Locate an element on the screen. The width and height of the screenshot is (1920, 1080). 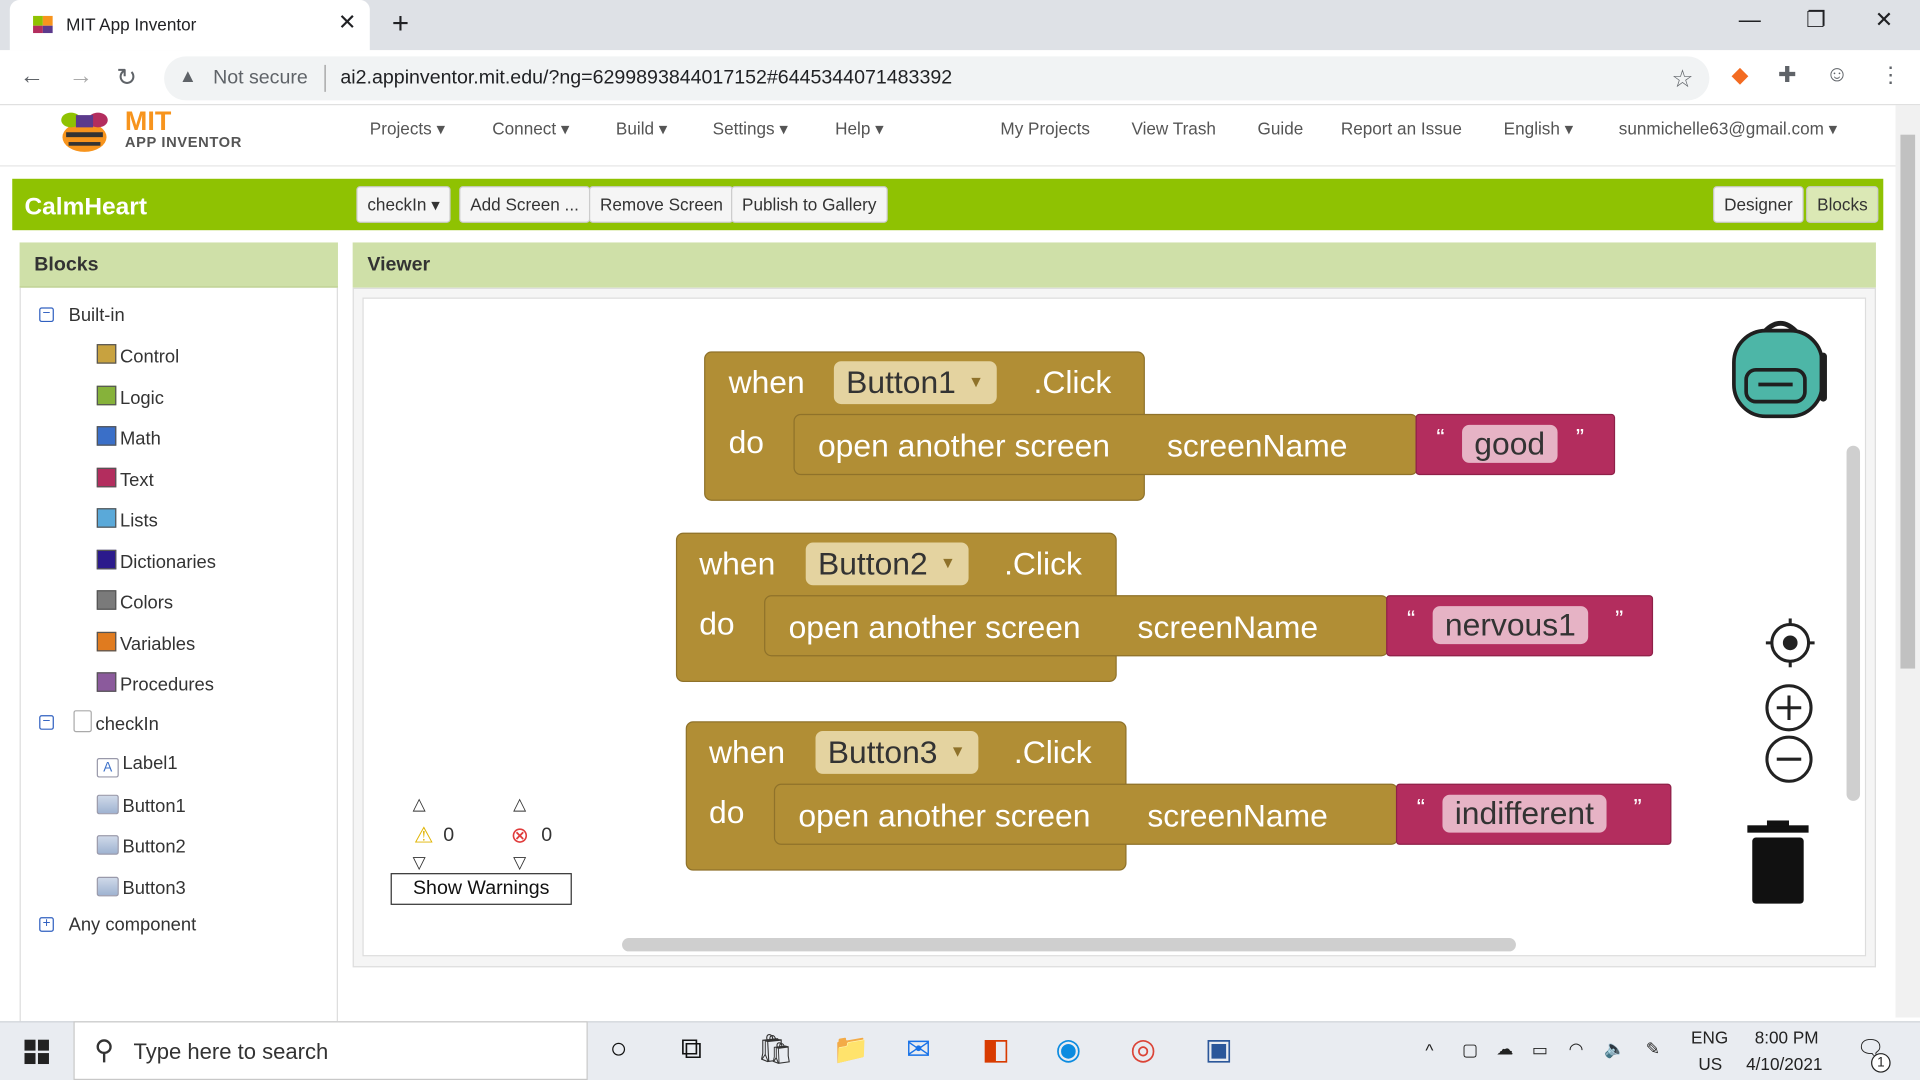
volume-icon: 🔈 is located at coordinates (1614, 1048).